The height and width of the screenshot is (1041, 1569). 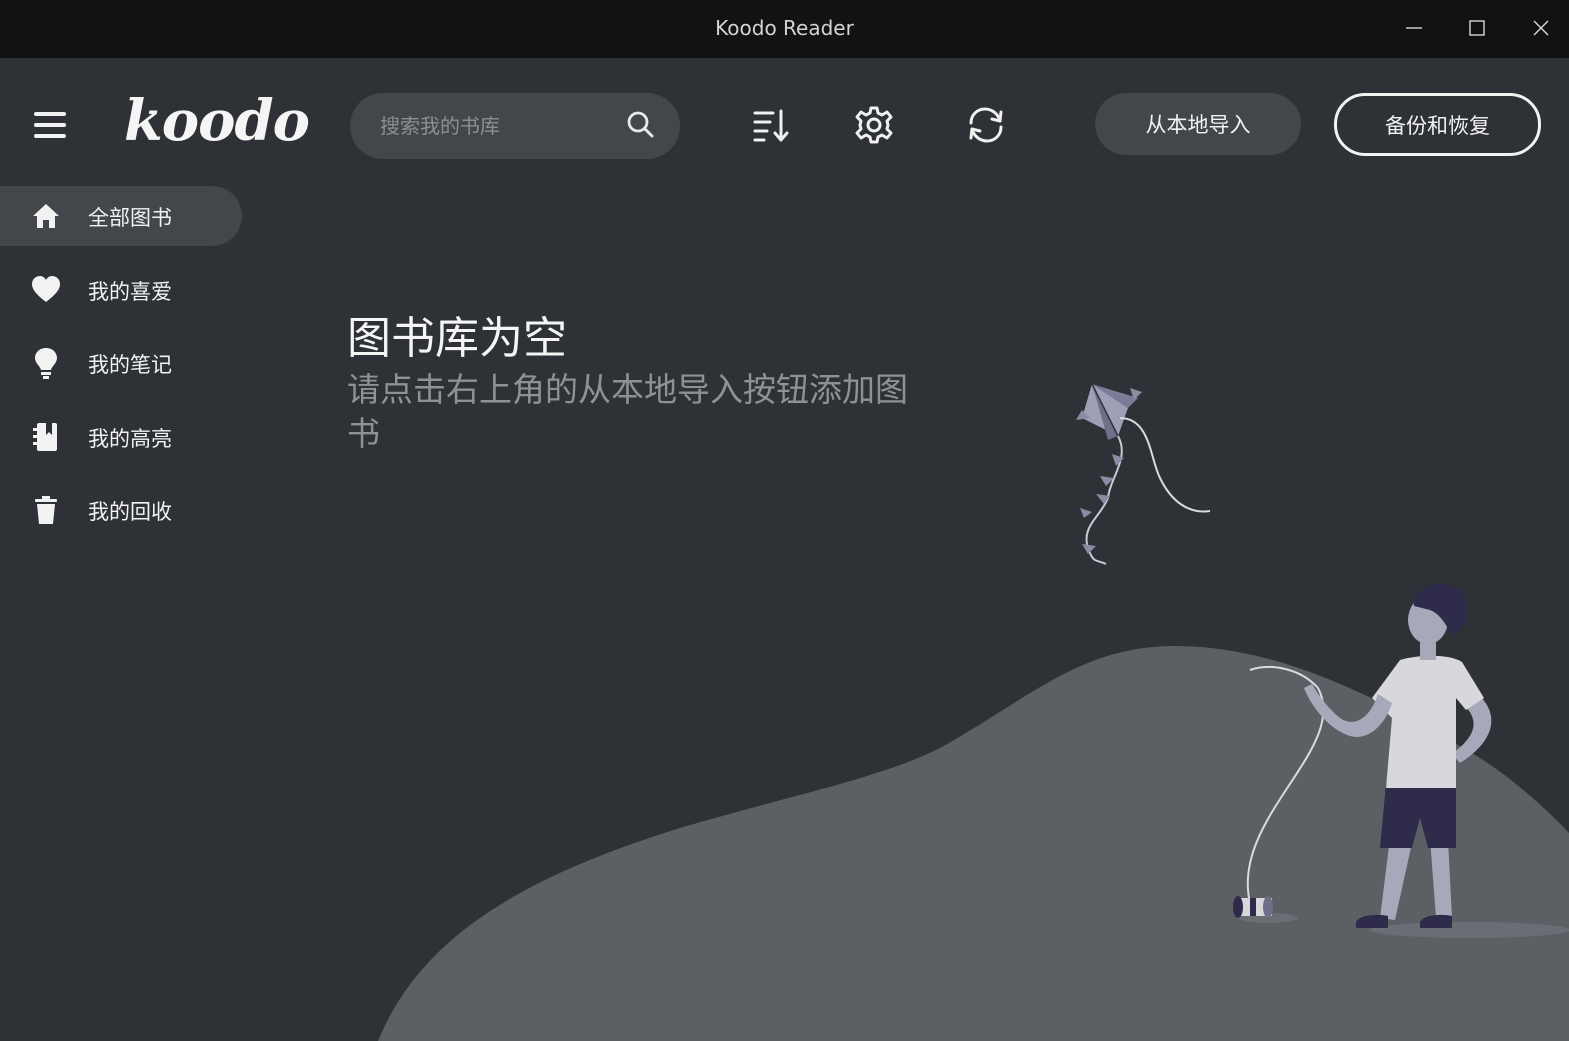 I want to click on minimize-icon, so click(x=1414, y=28).